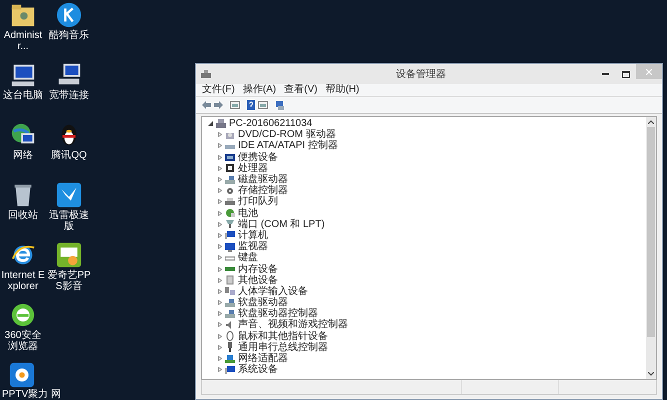 Image resolution: width=667 pixels, height=400 pixels. I want to click on tree-item: 键盘, so click(248, 258).